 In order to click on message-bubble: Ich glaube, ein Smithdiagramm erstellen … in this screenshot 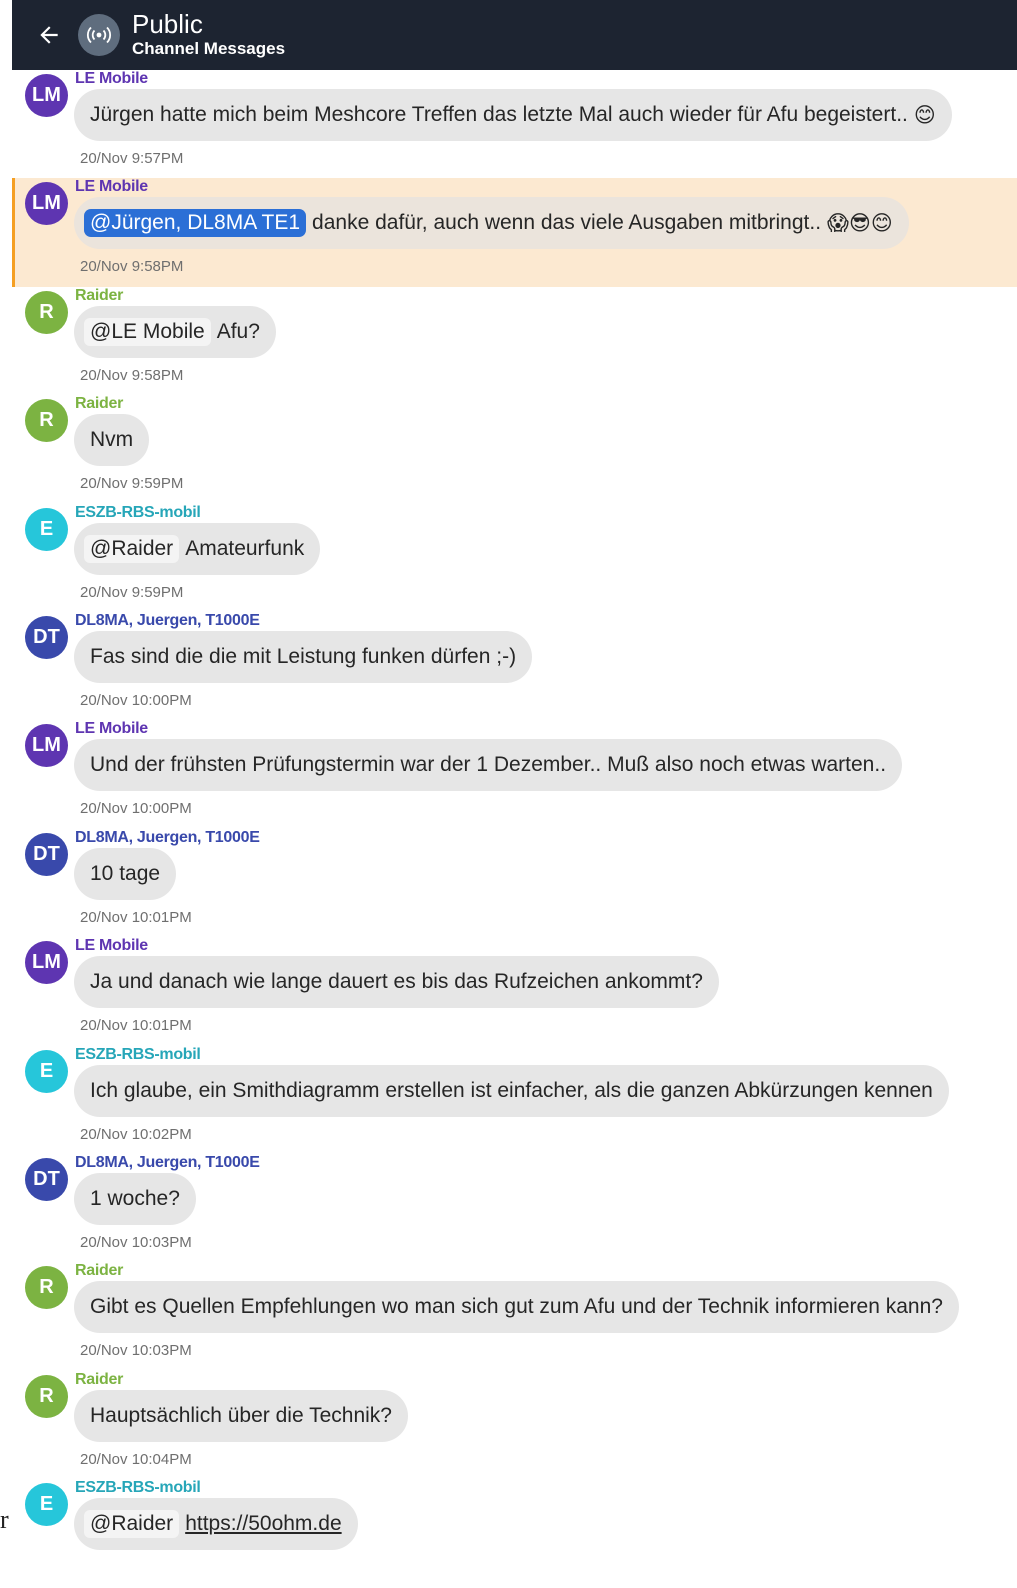, I will do `click(511, 1090)`.